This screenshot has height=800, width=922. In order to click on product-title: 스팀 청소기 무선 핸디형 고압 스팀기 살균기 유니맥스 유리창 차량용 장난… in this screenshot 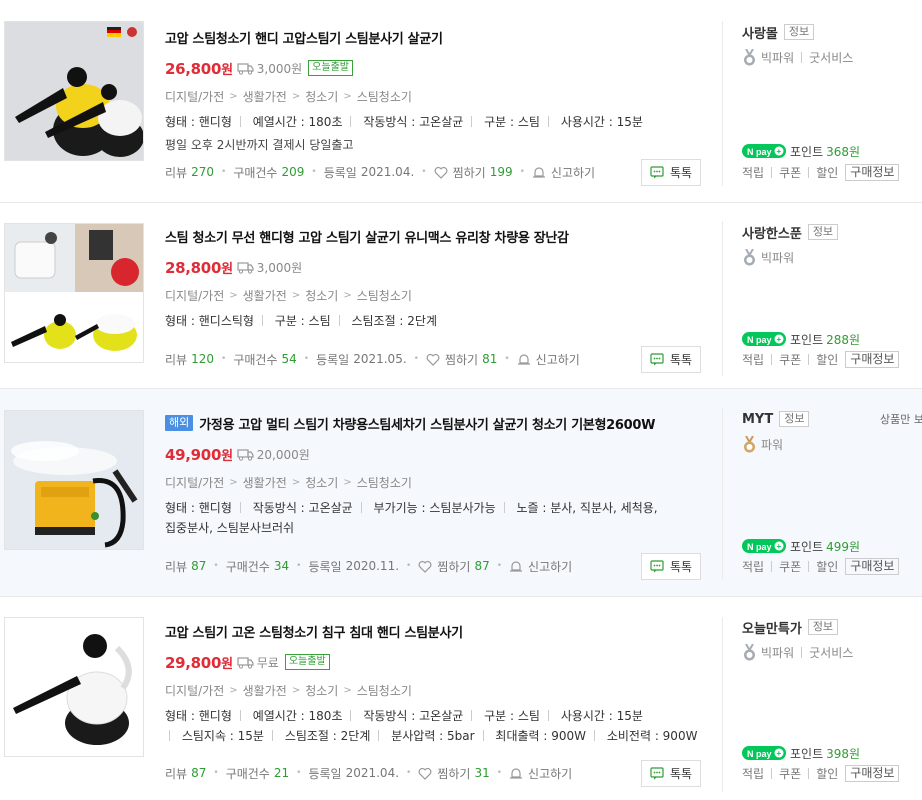, I will do `click(367, 236)`.